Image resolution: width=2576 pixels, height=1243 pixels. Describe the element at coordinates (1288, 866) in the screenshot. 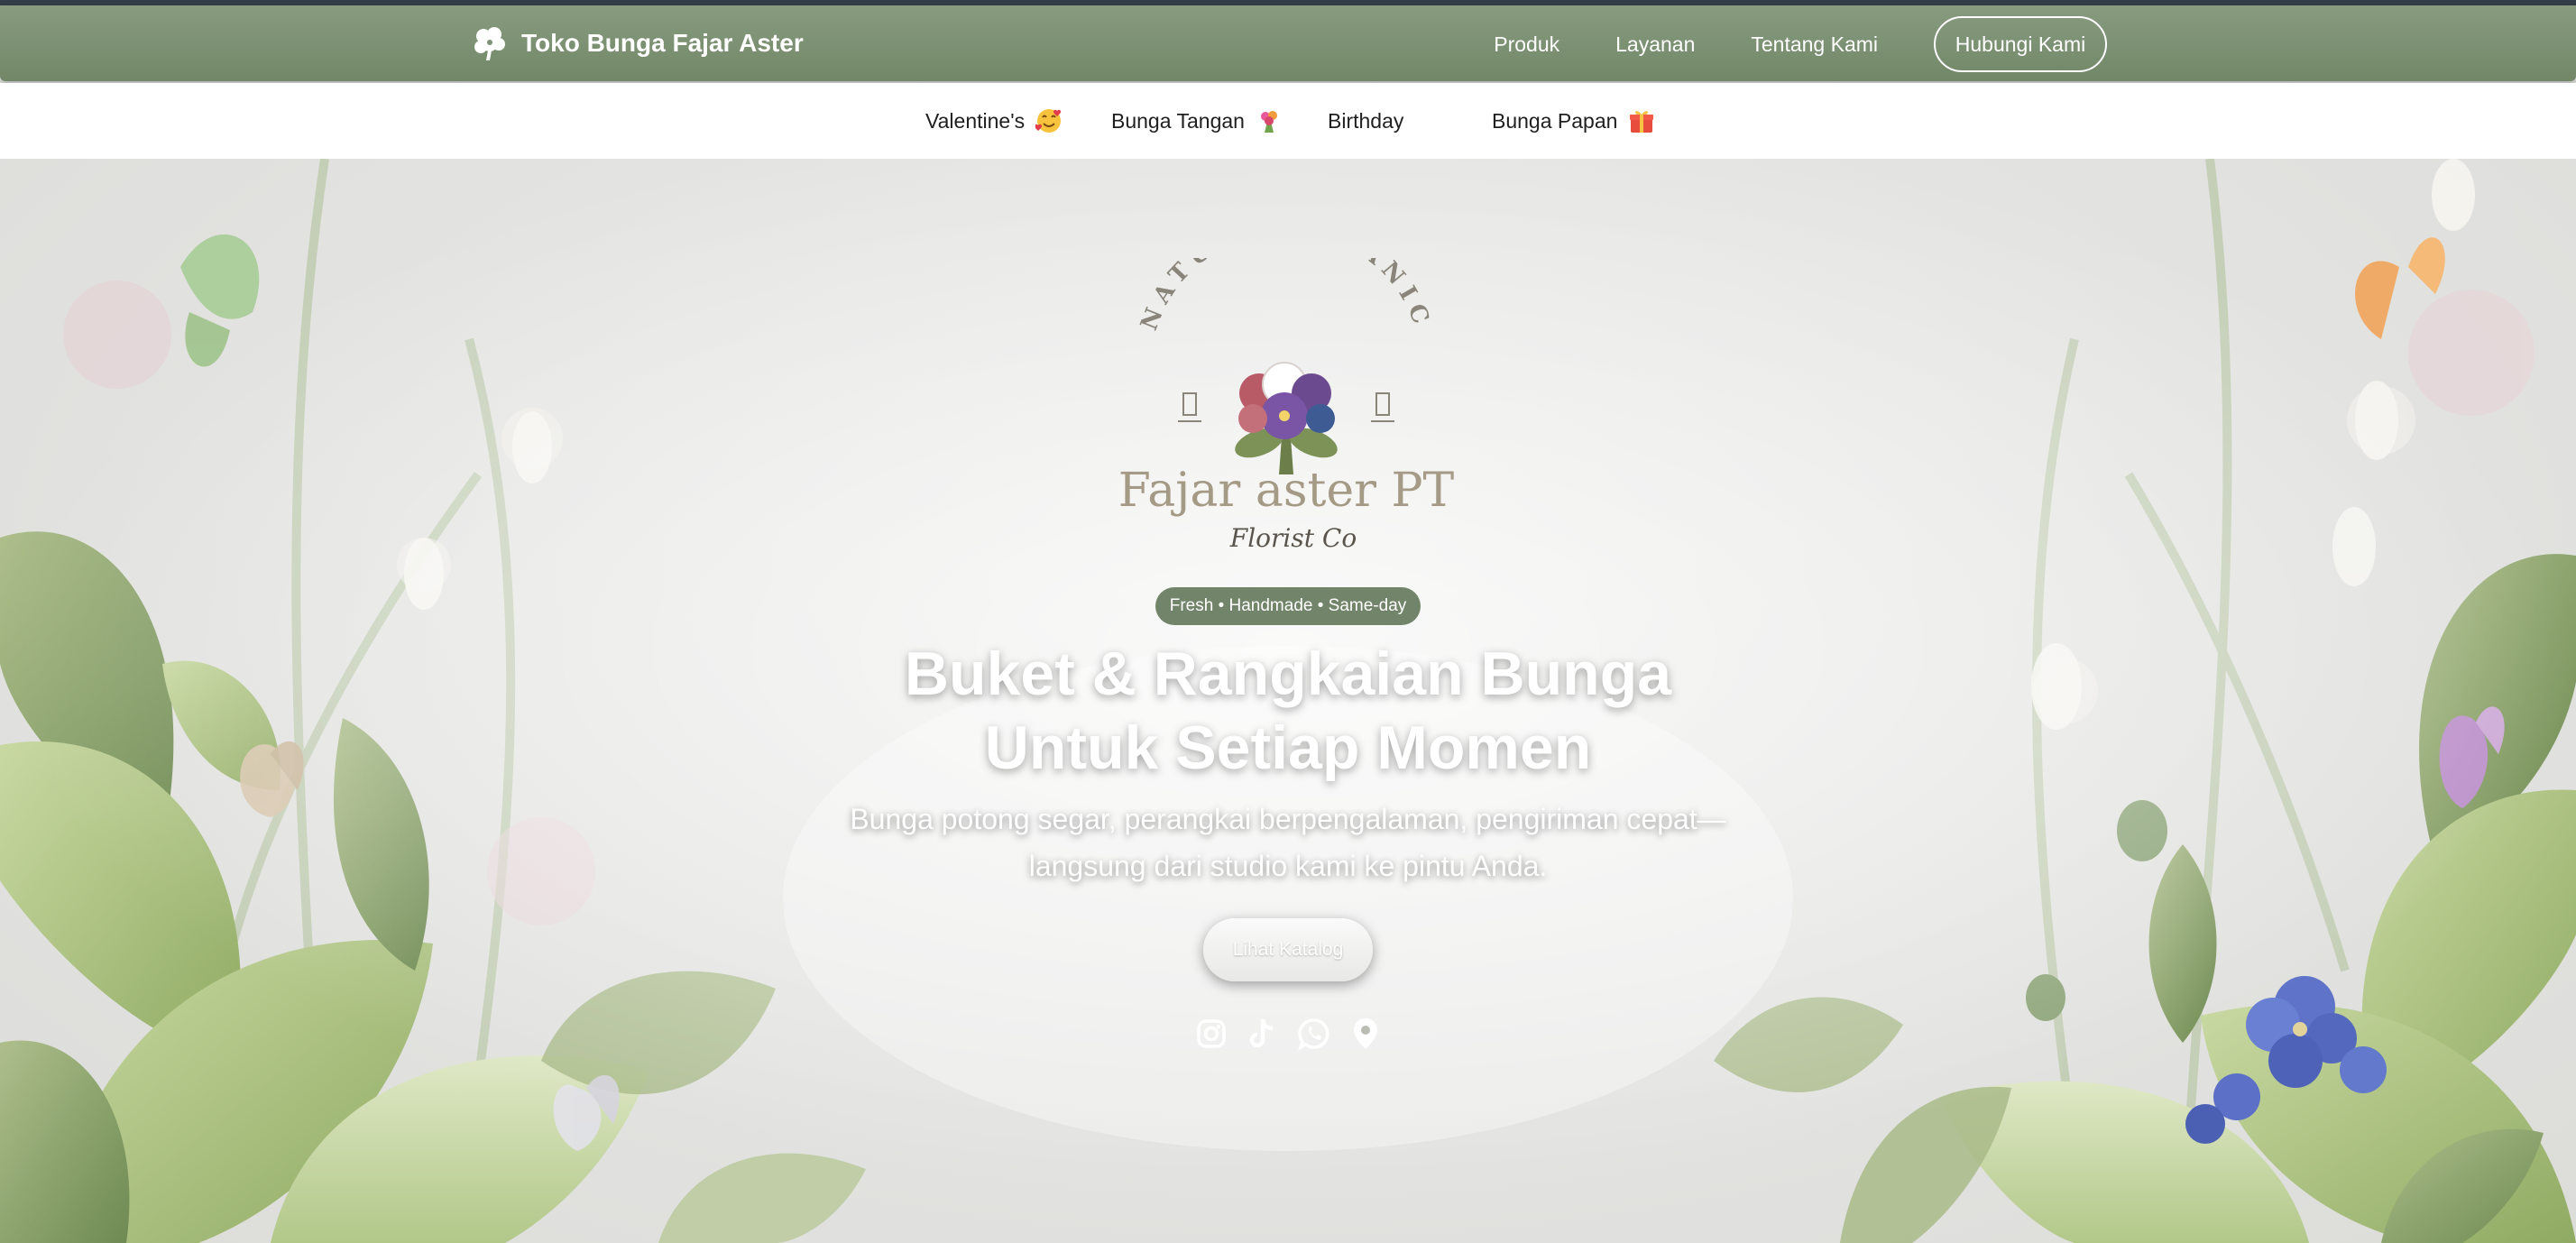

I see `hero-subtitle-line-2: langsung dari studio kami ke pintu Anda.` at that location.